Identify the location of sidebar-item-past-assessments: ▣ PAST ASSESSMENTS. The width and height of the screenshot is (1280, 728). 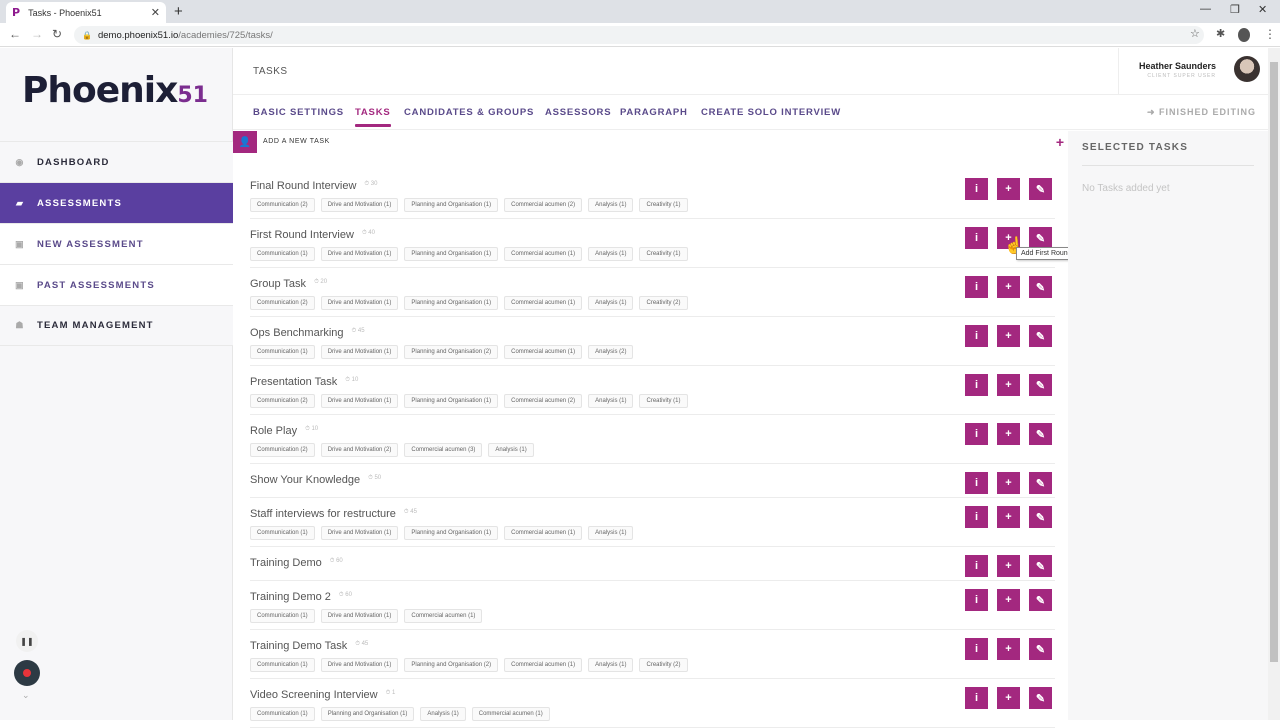
(116, 284).